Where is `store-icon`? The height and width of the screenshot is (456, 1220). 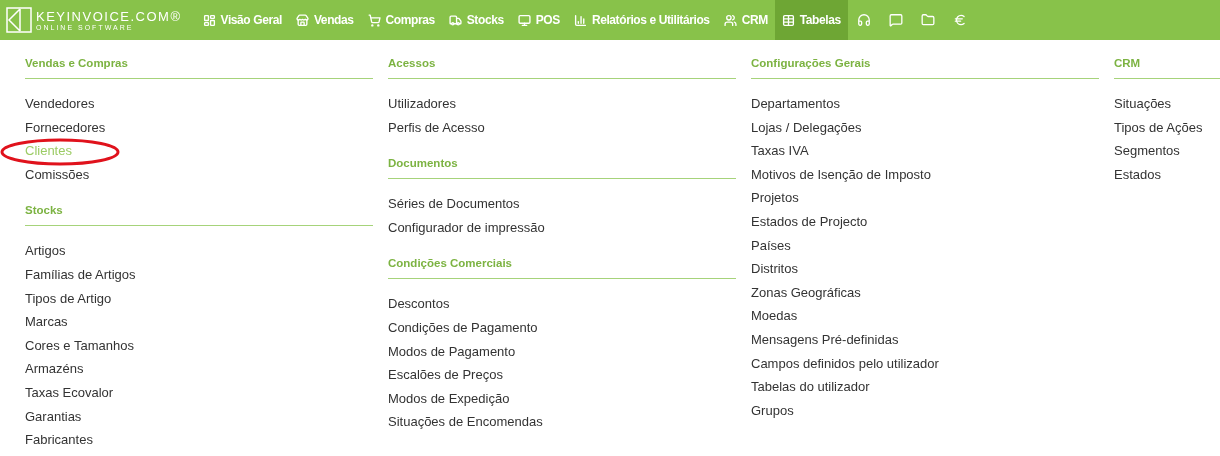
store-icon is located at coordinates (302, 20).